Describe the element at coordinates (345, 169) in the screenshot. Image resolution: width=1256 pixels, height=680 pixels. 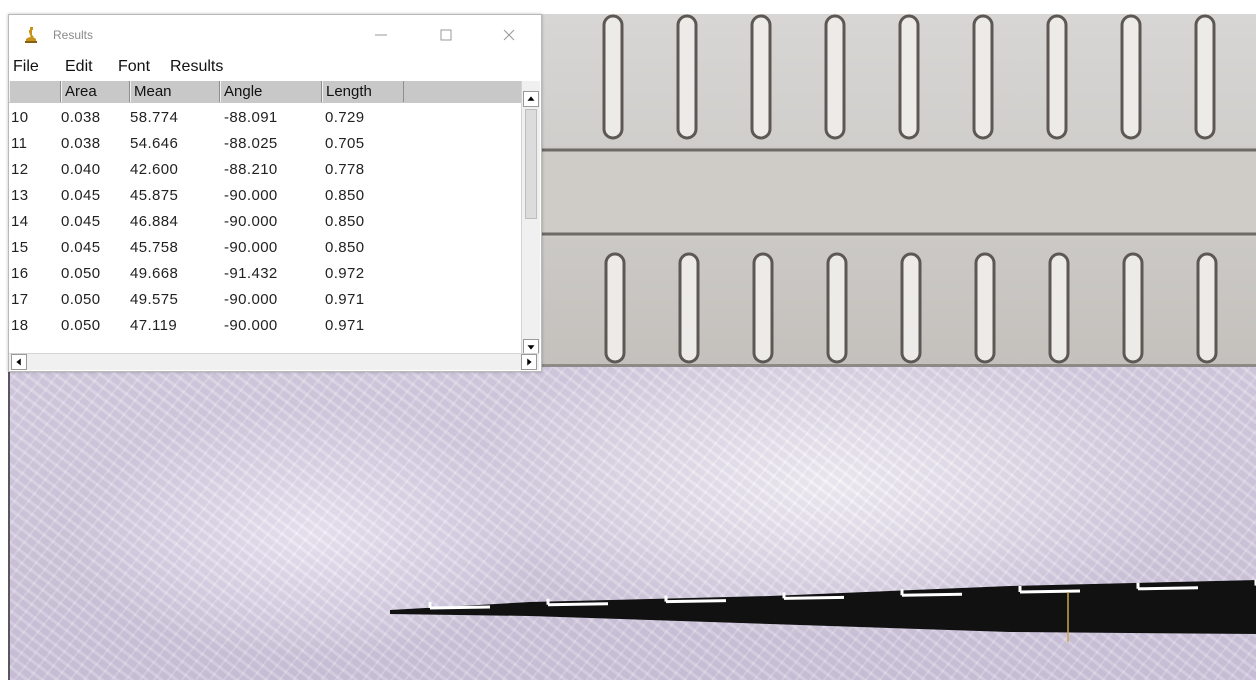
I see `length-value: 0.778` at that location.